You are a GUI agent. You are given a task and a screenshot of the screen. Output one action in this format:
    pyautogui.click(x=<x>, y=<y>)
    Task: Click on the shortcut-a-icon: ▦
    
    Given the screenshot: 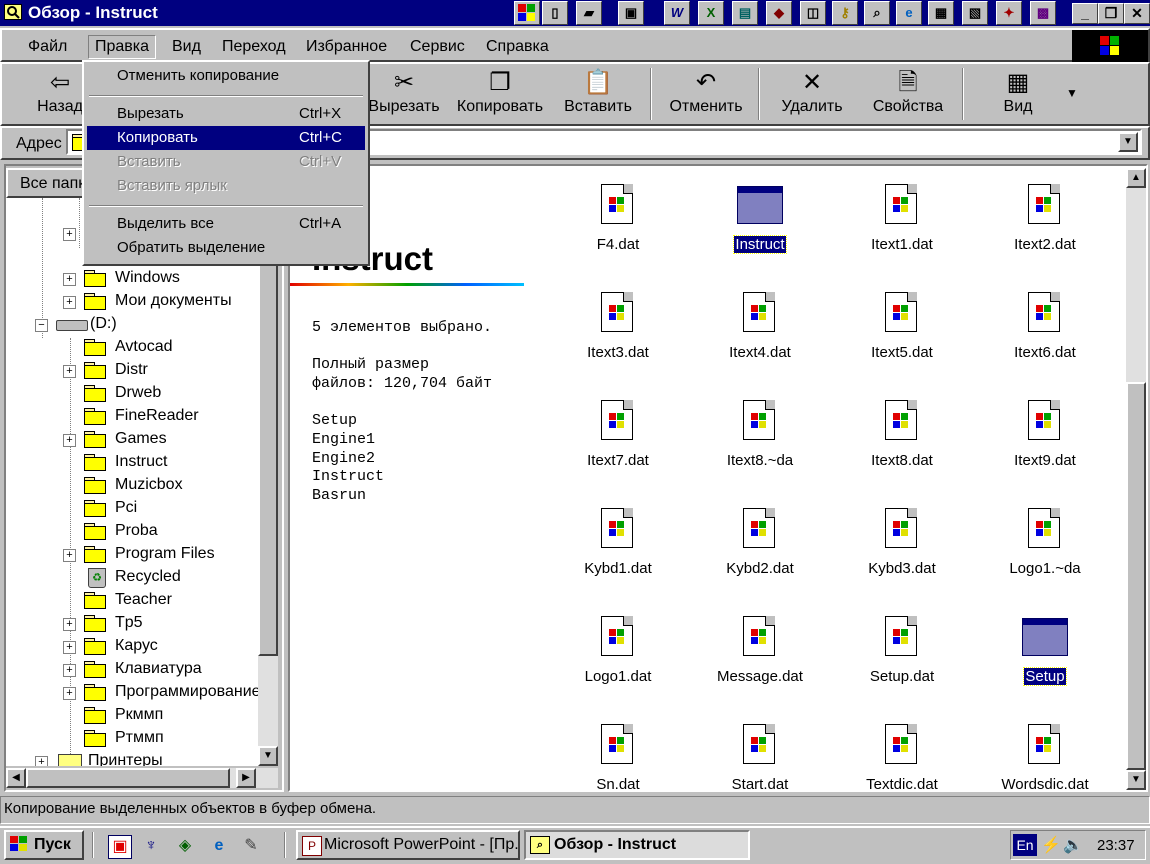 What is the action you would take?
    pyautogui.click(x=941, y=13)
    